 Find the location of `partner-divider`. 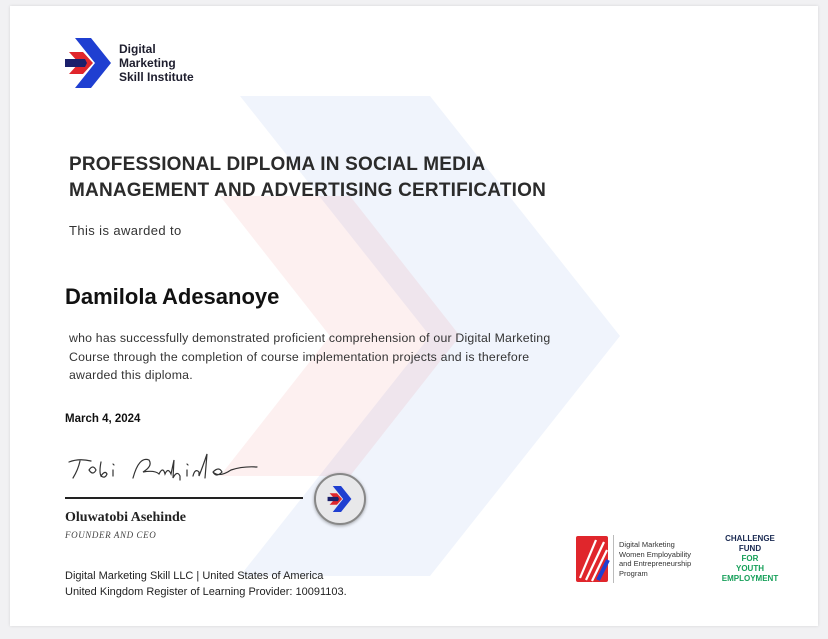

partner-divider is located at coordinates (613, 559).